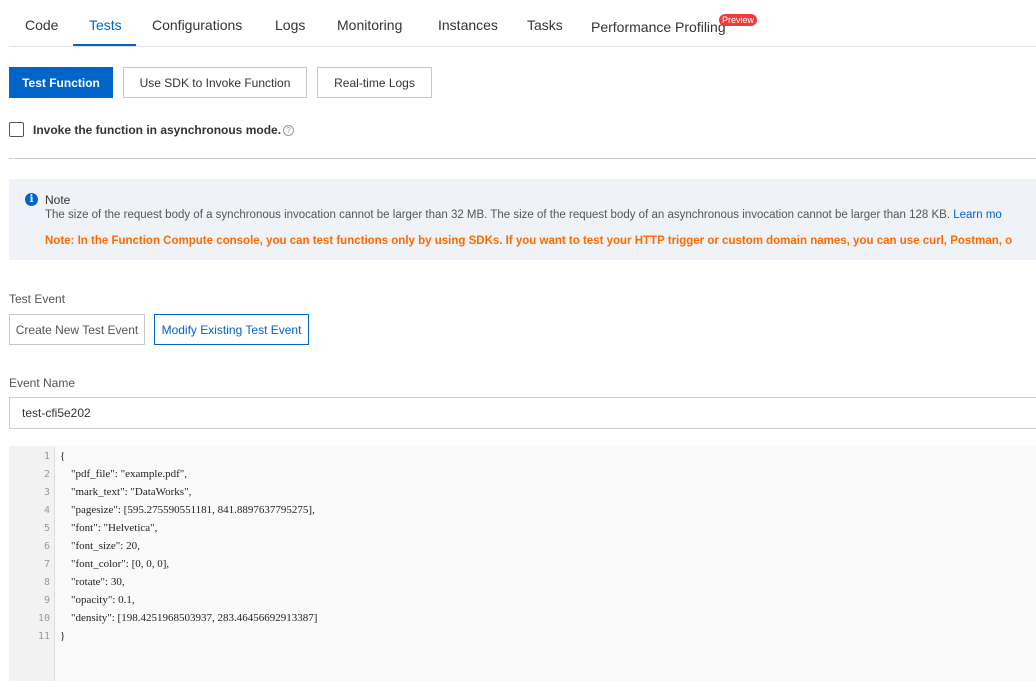  Describe the element at coordinates (46, 474) in the screenshot. I see `line-number: 2` at that location.